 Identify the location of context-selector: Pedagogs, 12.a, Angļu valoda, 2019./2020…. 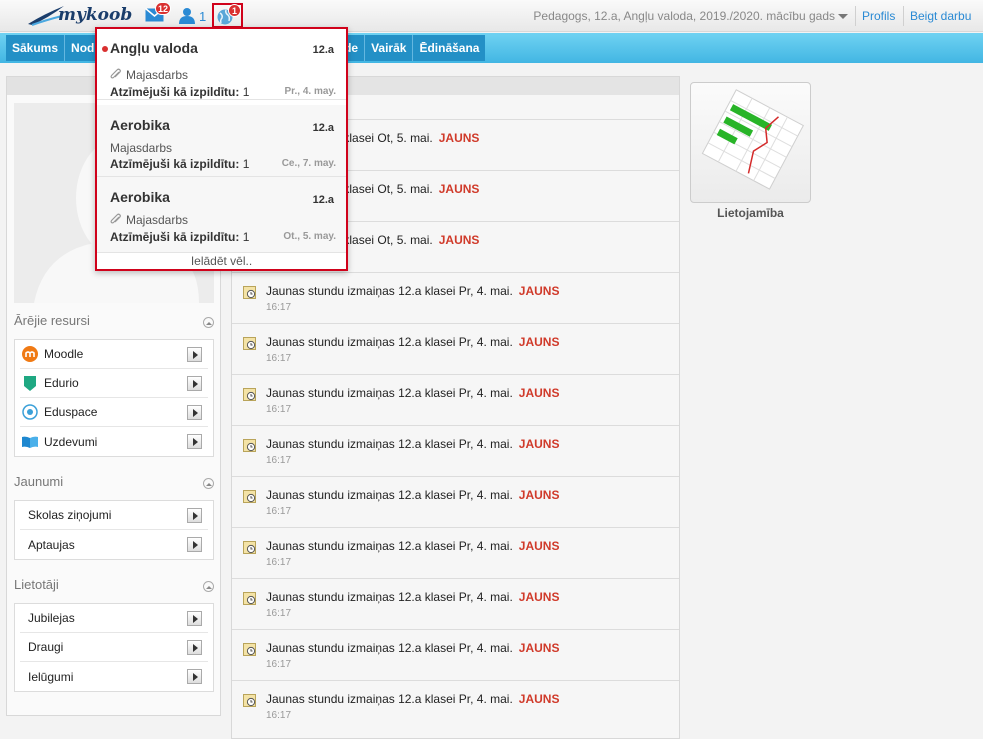
(684, 16).